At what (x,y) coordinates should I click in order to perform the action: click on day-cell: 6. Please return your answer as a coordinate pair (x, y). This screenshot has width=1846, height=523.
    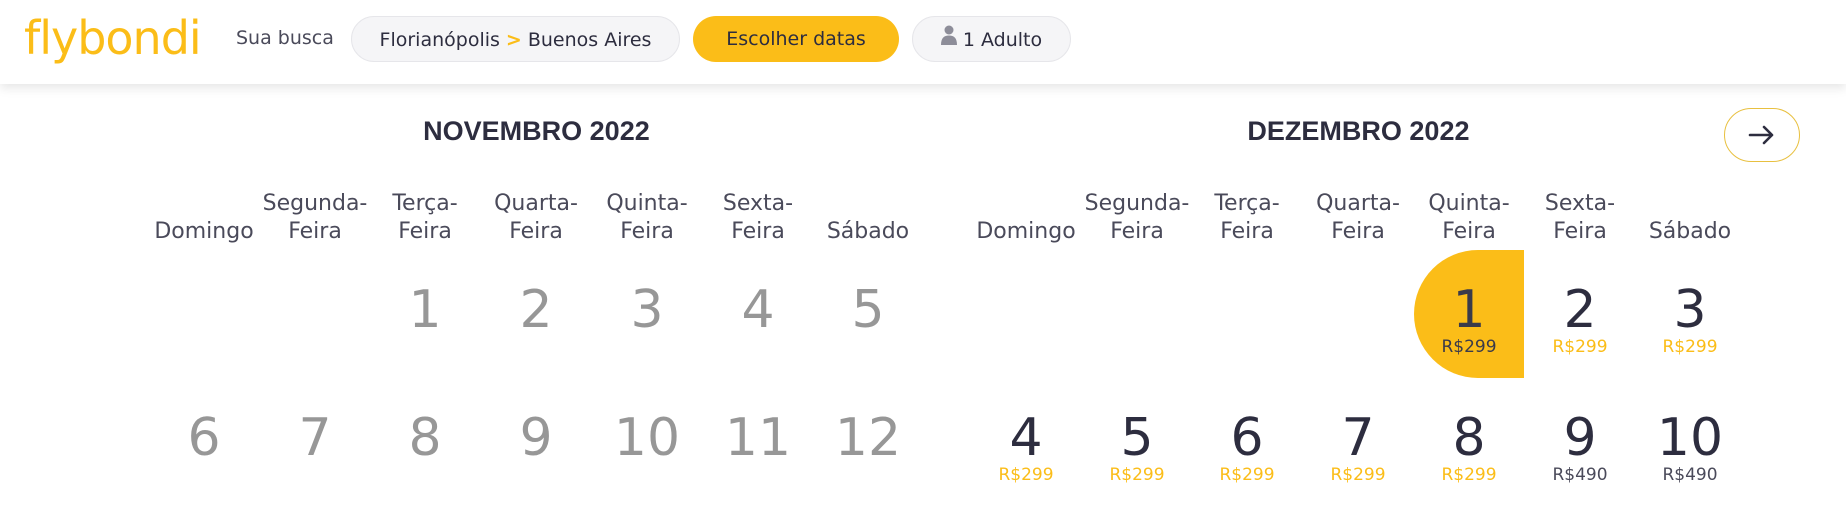
    Looking at the image, I should click on (204, 442).